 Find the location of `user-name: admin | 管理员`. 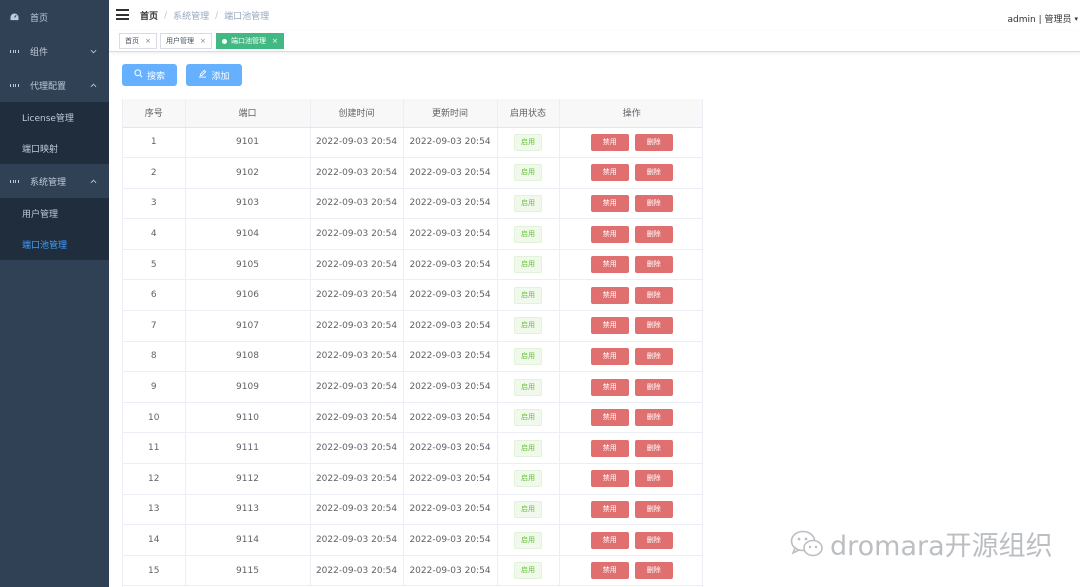

user-name: admin | 管理员 is located at coordinates (1039, 20).